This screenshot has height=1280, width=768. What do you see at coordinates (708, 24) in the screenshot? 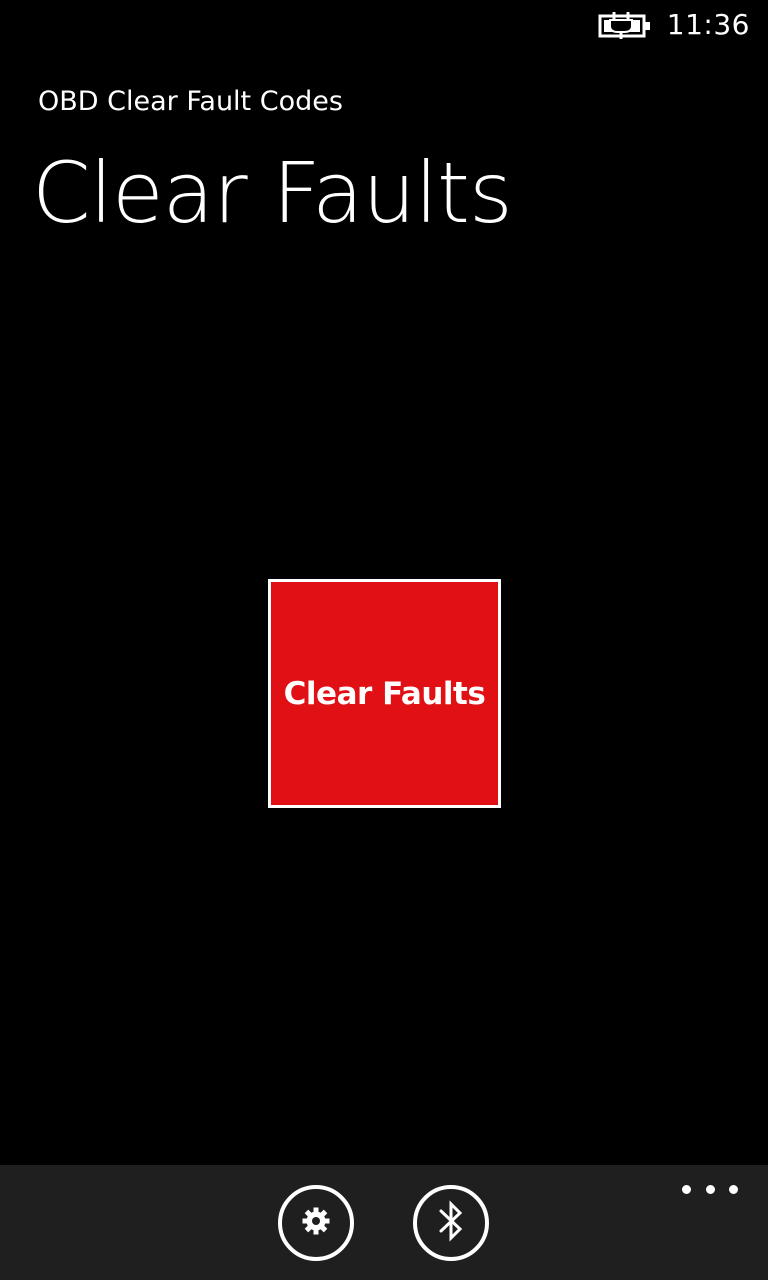
I see `clock: 11:36` at bounding box center [708, 24].